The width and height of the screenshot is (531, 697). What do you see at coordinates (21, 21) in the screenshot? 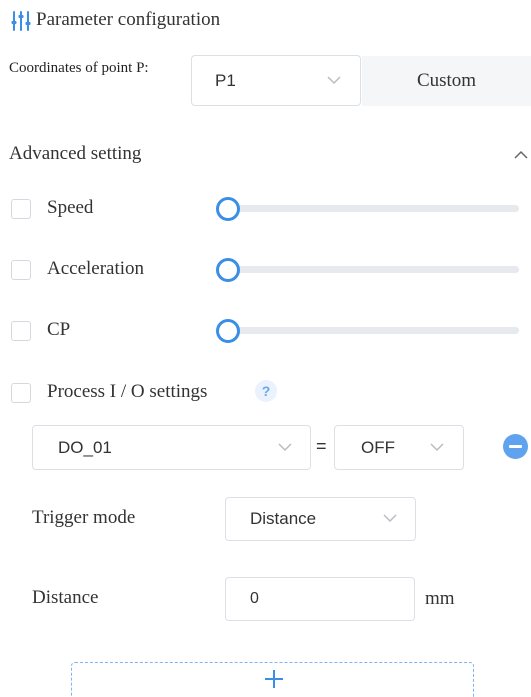
I see `sliders-icon` at bounding box center [21, 21].